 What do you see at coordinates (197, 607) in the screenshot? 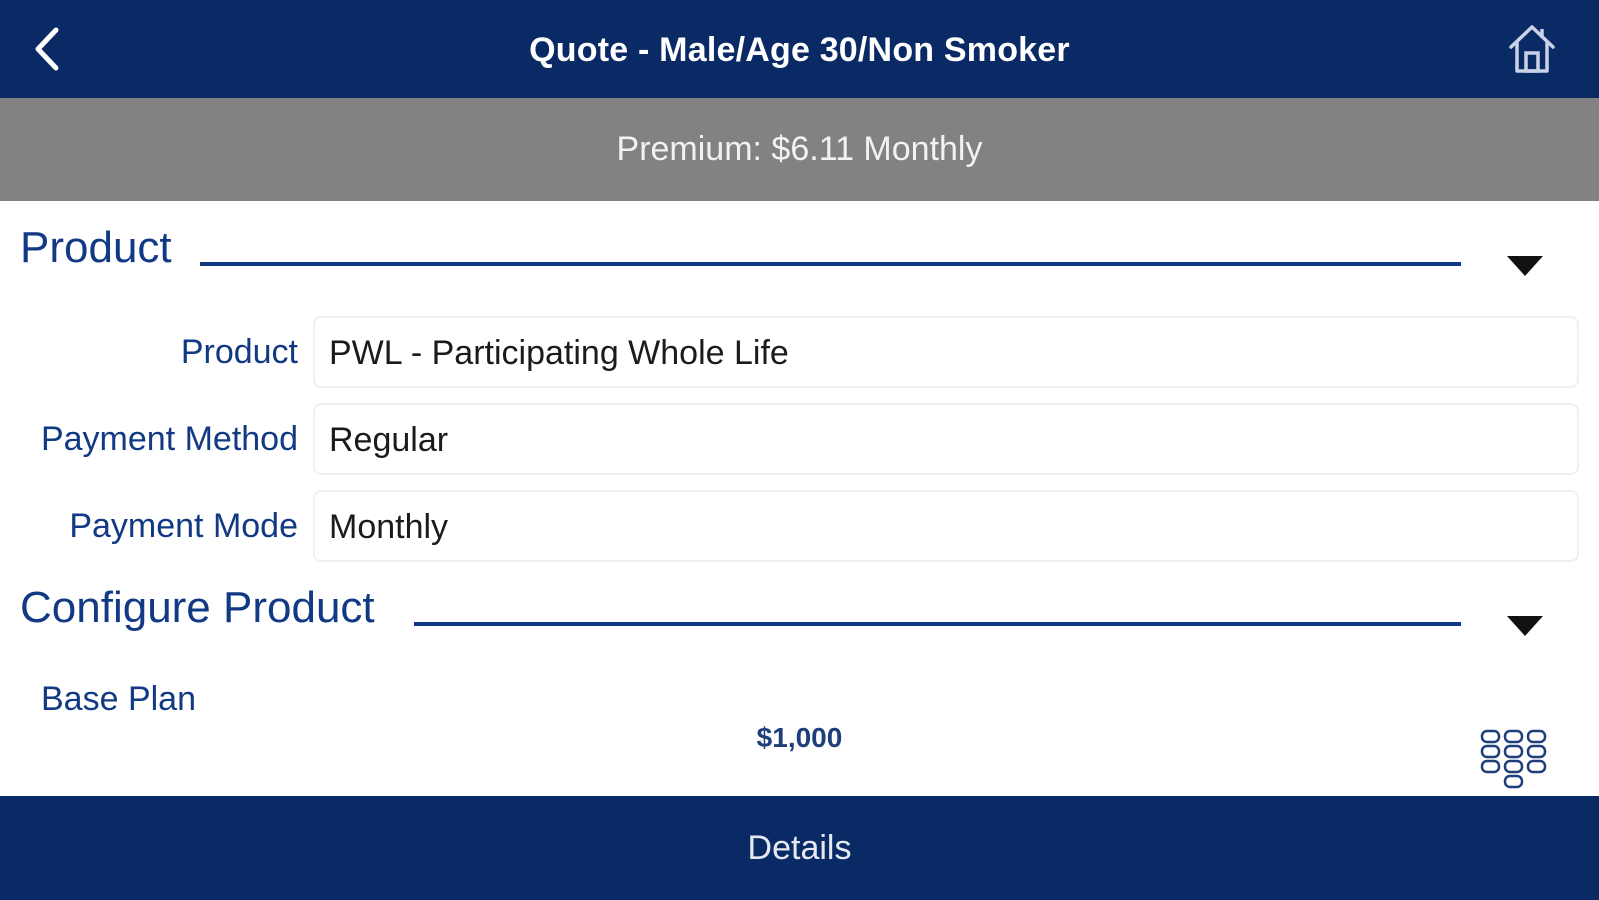
I see `configure-section-title: Configure Product` at bounding box center [197, 607].